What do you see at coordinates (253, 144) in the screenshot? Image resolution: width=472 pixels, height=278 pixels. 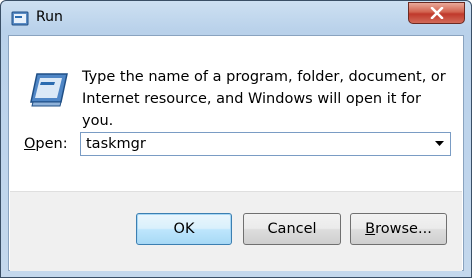 I see `open-input` at bounding box center [253, 144].